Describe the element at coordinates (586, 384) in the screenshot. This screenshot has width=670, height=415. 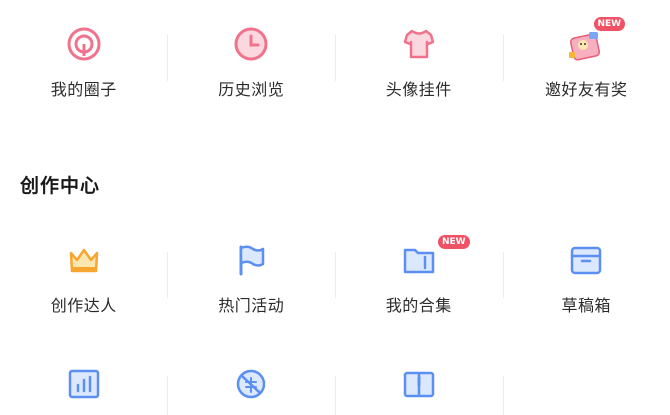
I see `empty-cell` at that location.